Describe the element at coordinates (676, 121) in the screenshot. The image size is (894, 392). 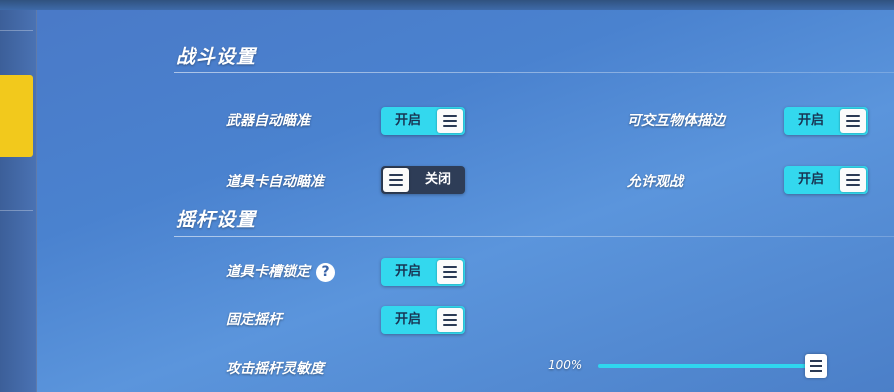
I see `label-interactable-outline: 可交互物体描边` at that location.